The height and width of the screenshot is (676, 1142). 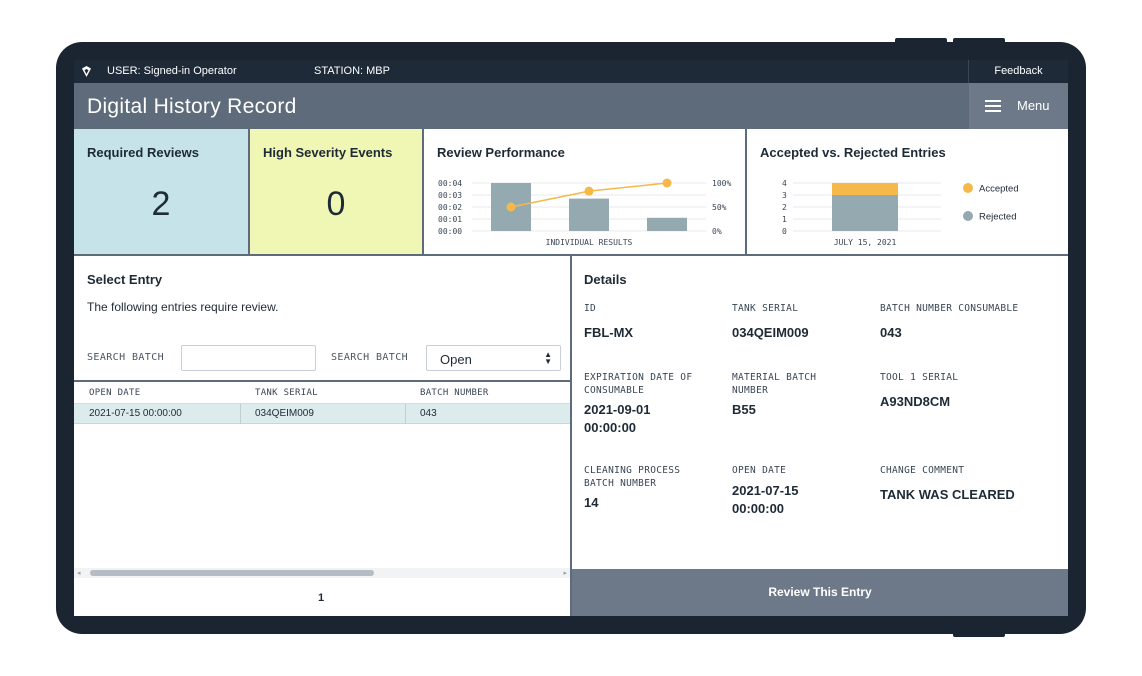 I want to click on select-arrows-icon: ▲ ▼, so click(x=548, y=358).